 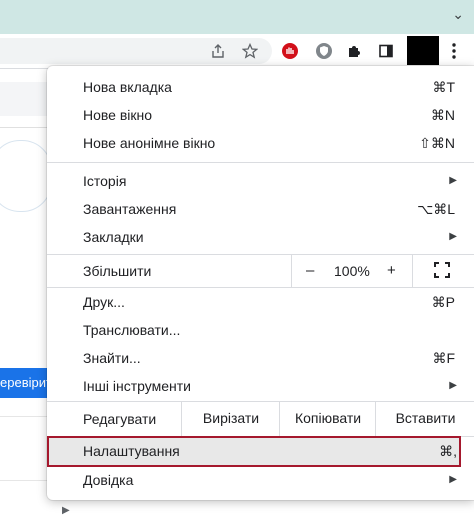 I want to click on copy-button: Копіювати, so click(x=327, y=418).